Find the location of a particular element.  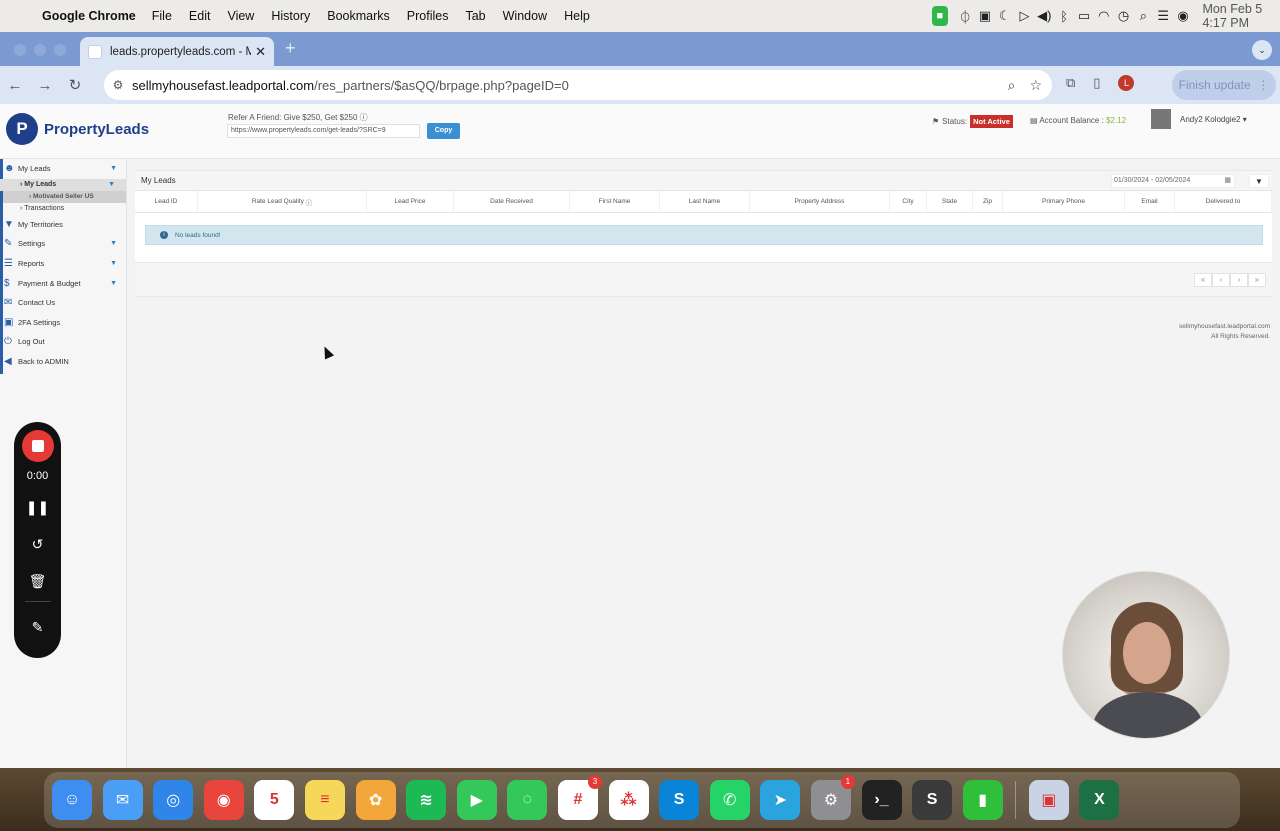

reload-icon: ↻ is located at coordinates (75, 85).